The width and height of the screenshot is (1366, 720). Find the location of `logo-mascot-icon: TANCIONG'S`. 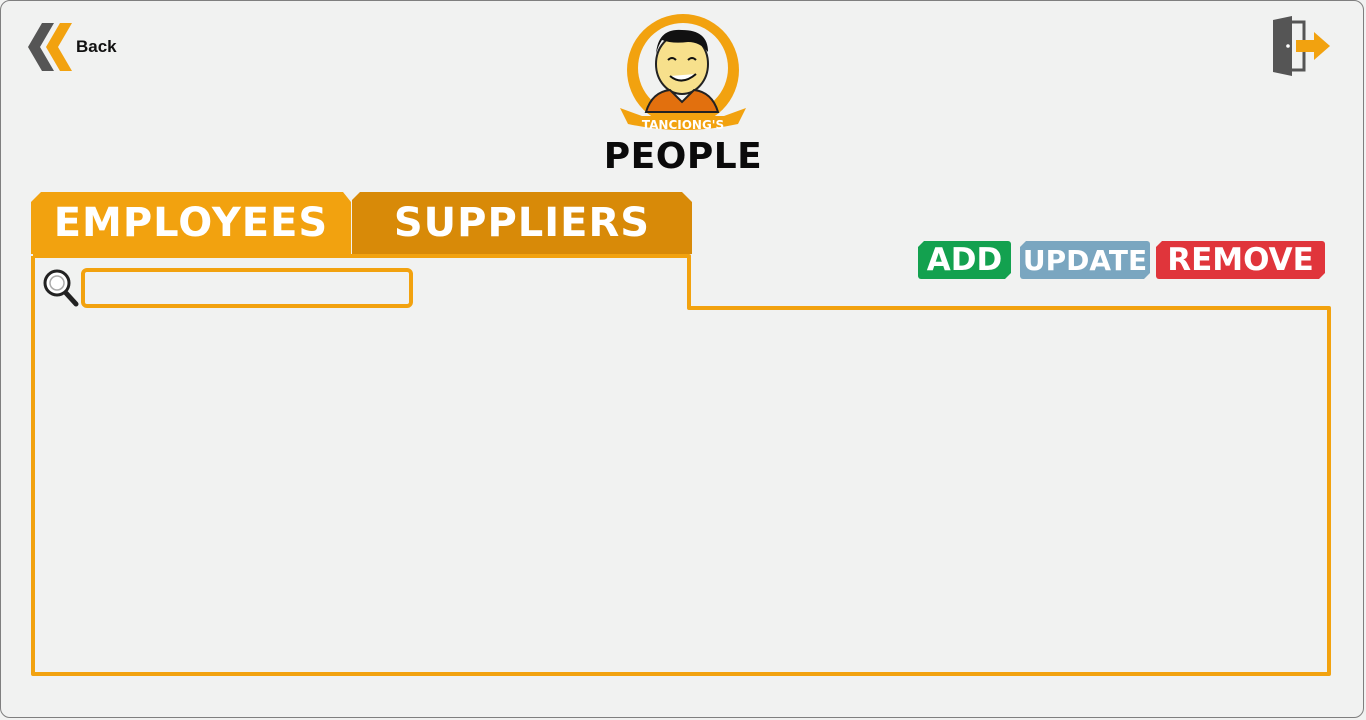

logo-mascot-icon: TANCIONG'S is located at coordinates (683, 73).